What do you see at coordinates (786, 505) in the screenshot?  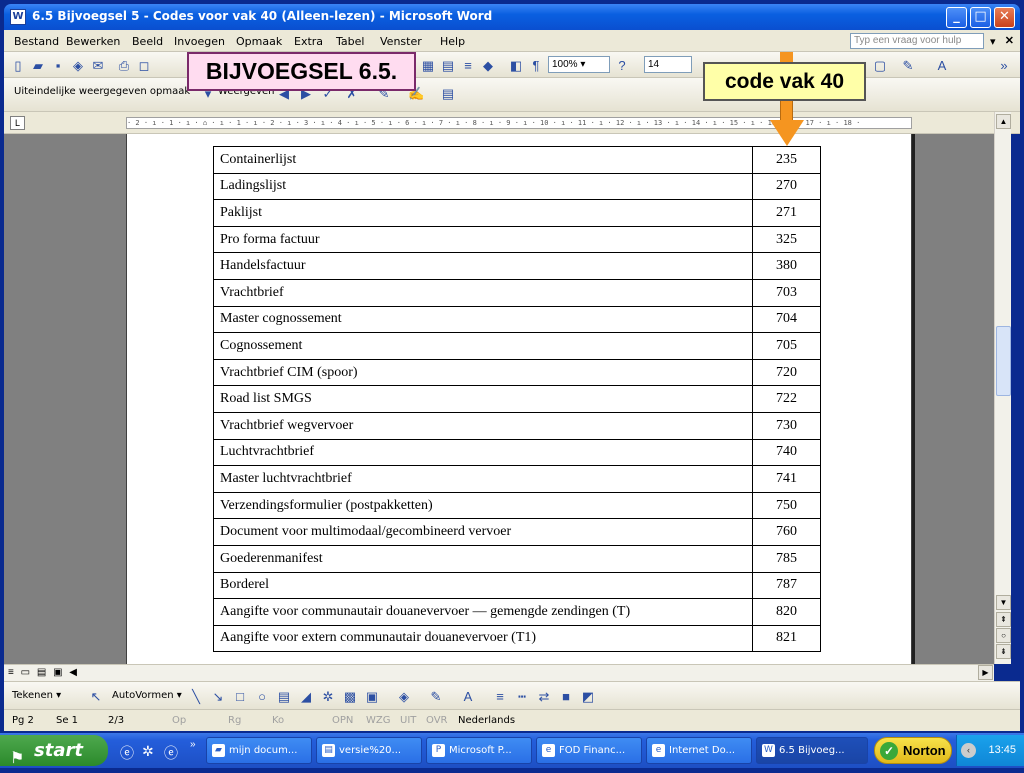 I see `code-cell: 750` at bounding box center [786, 505].